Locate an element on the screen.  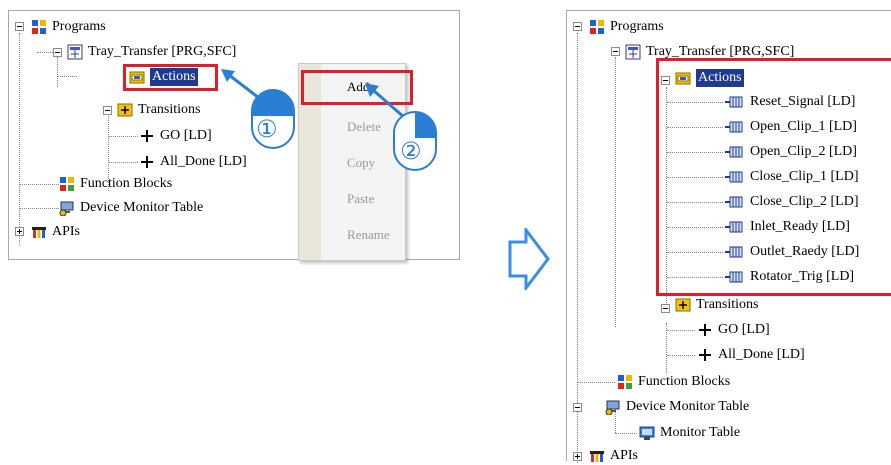
tree-label-monitor-table: Monitor Table is located at coordinates (700, 432).